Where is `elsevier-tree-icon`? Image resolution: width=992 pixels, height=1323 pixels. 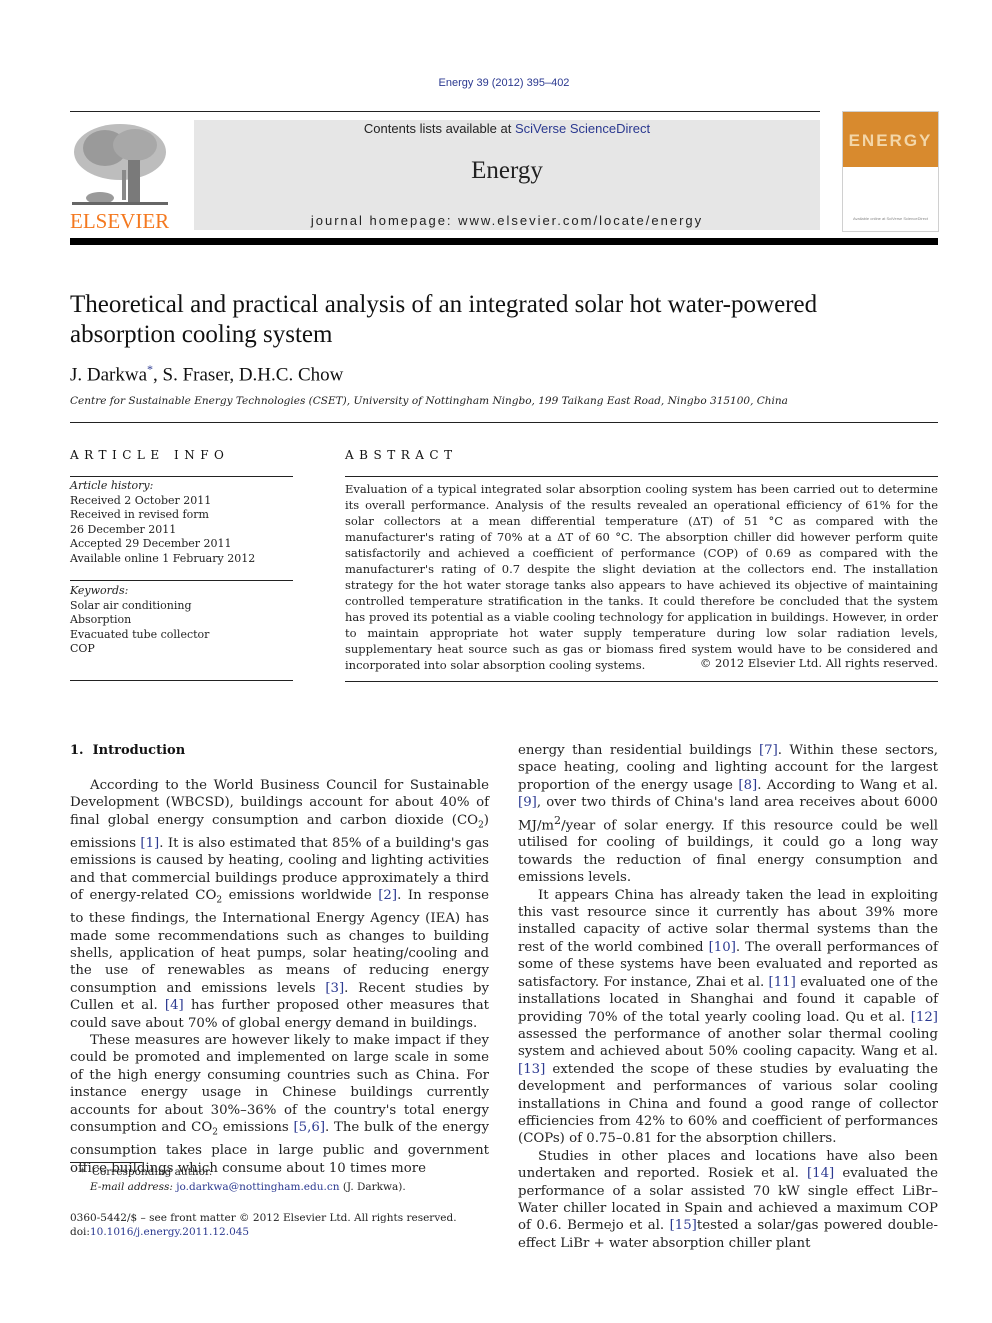
elsevier-tree-icon is located at coordinates (120, 165).